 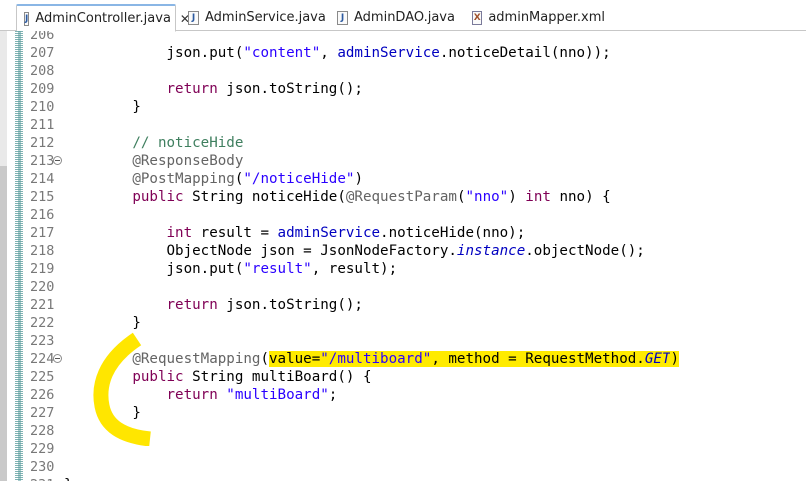 I want to click on code-token: GET, so click(x=657, y=359).